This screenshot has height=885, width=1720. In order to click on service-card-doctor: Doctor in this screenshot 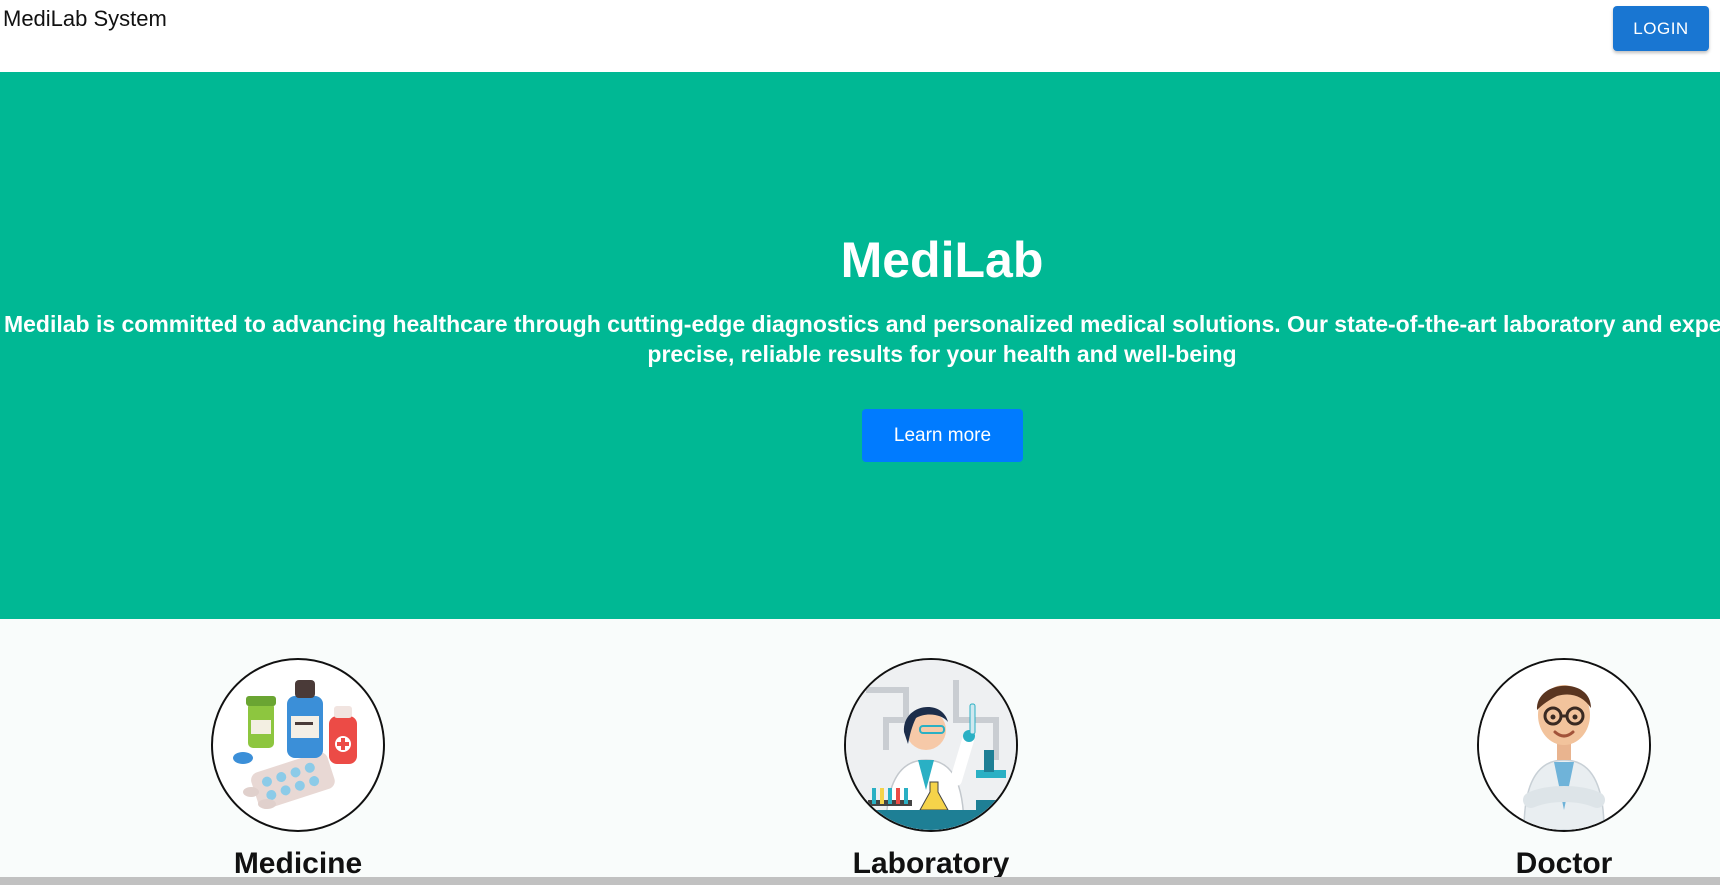, I will do `click(1564, 771)`.